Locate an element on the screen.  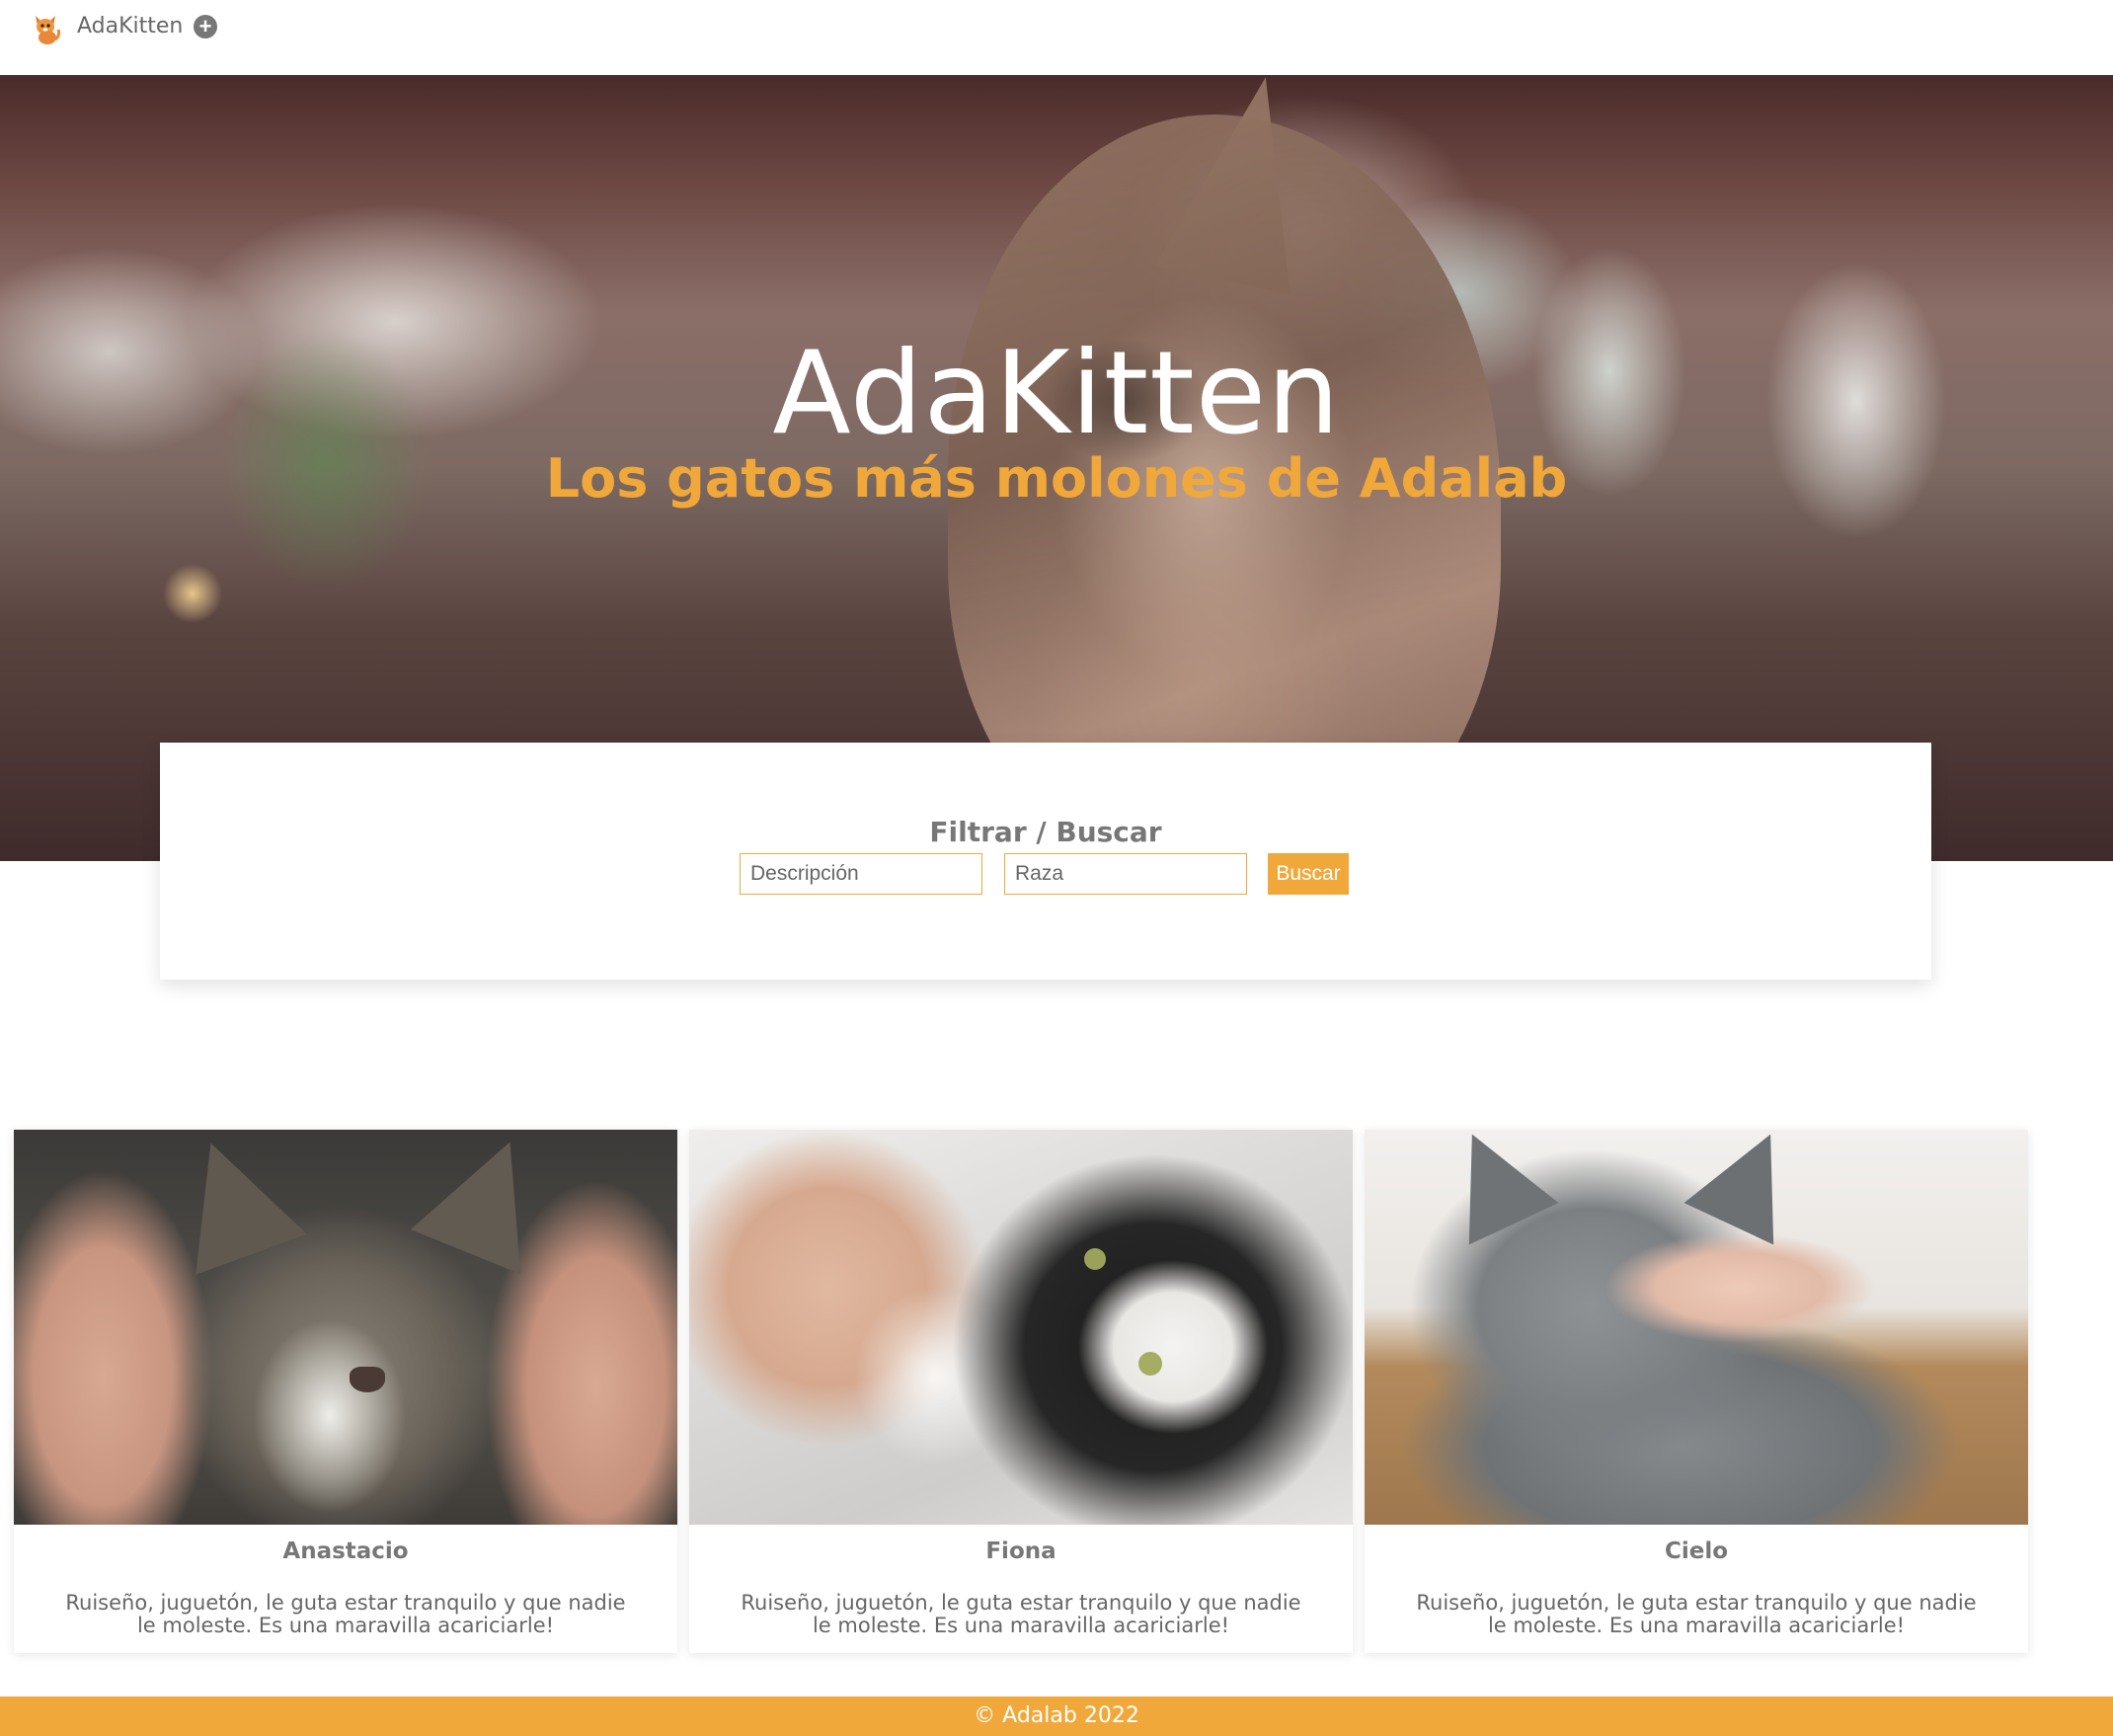
filter-title: Filtrar / Buscar is located at coordinates (1045, 832).